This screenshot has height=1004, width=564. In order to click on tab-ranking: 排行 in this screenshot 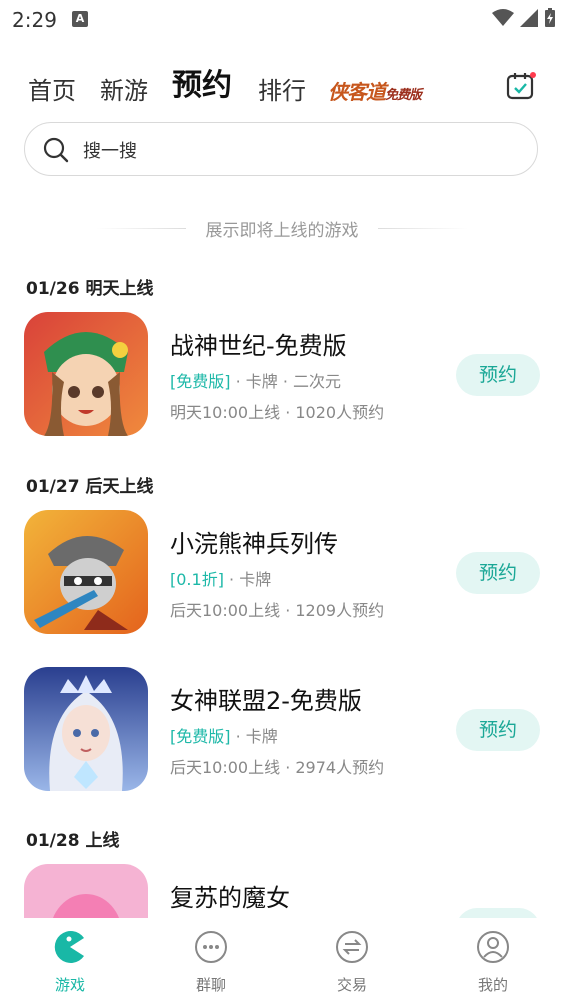, I will do `click(282, 88)`.